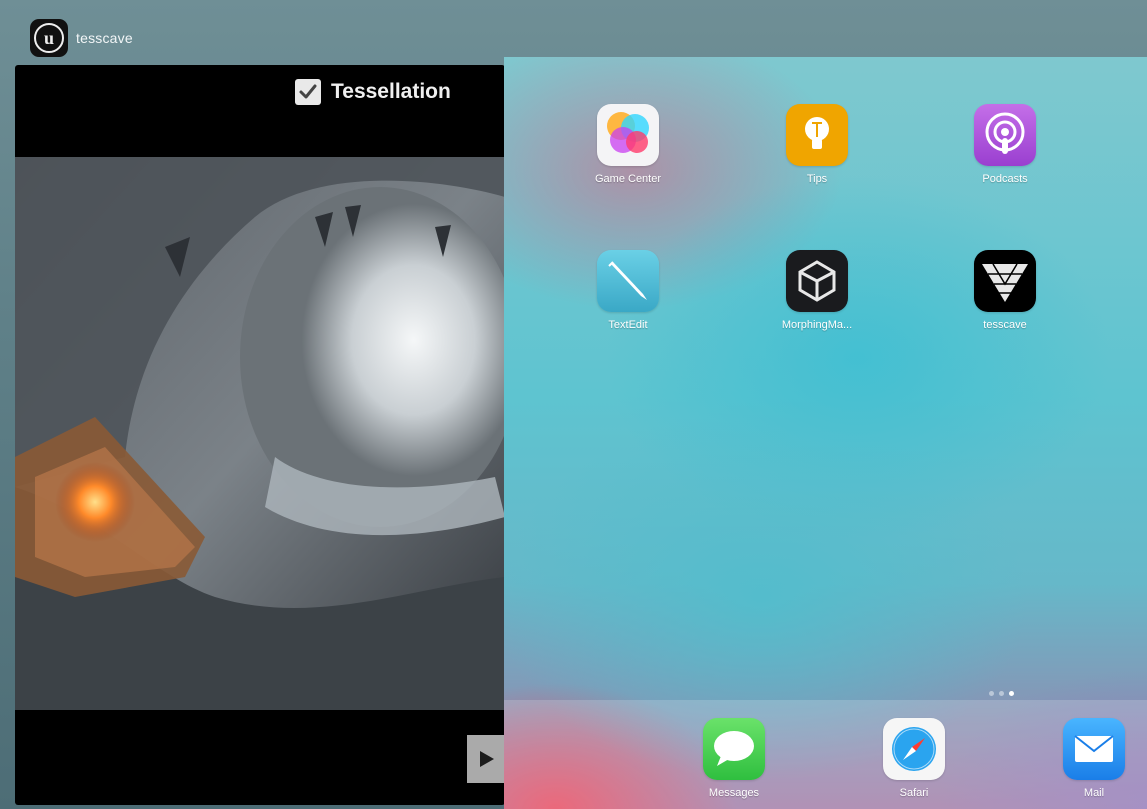 The image size is (1147, 809). Describe the element at coordinates (391, 91) in the screenshot. I see `checkbox-label: Tessellation` at that location.